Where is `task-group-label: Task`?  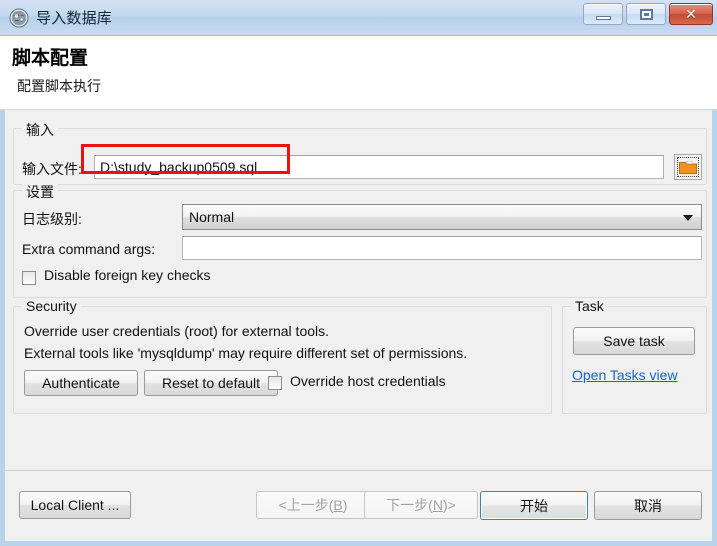 task-group-label: Task is located at coordinates (589, 306).